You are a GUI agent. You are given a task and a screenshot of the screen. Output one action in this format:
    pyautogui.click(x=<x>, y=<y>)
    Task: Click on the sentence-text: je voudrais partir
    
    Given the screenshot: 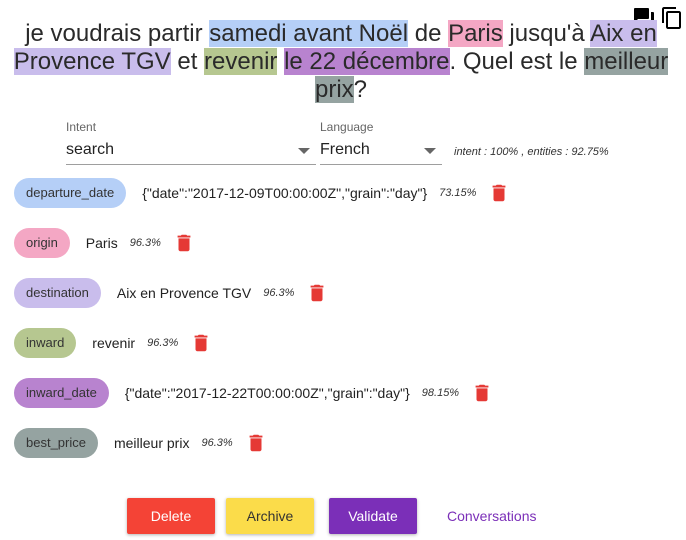 What is the action you would take?
    pyautogui.click(x=117, y=33)
    